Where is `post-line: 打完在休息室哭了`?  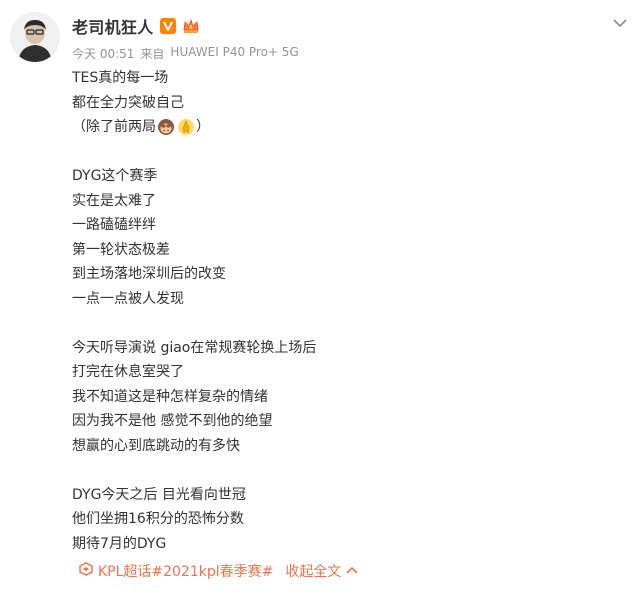 post-line: 打完在休息室哭了 is located at coordinates (128, 372).